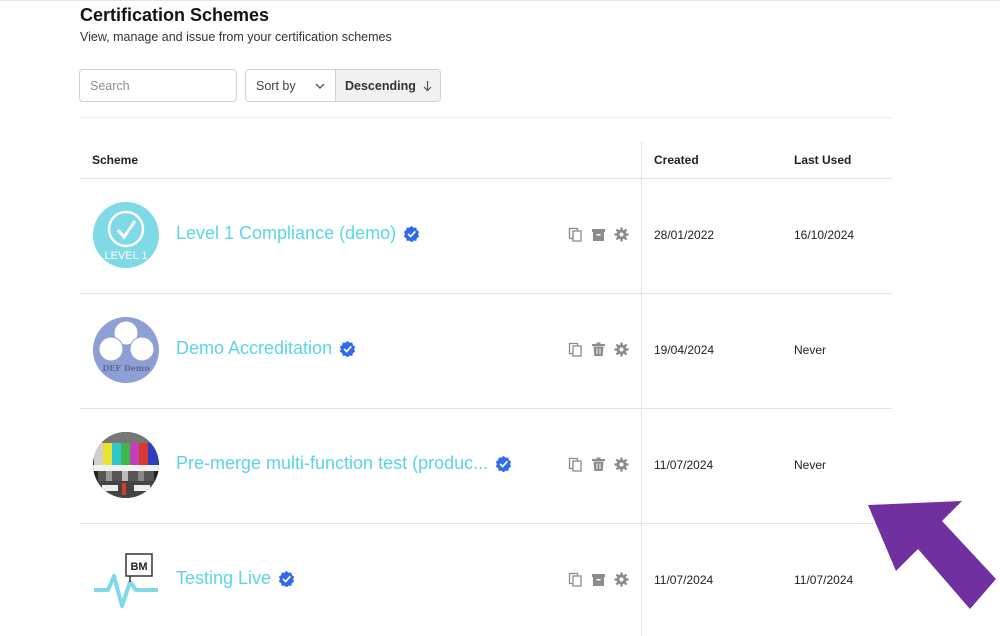  What do you see at coordinates (824, 235) in the screenshot?
I see `last-used-date: 16/10/2024` at bounding box center [824, 235].